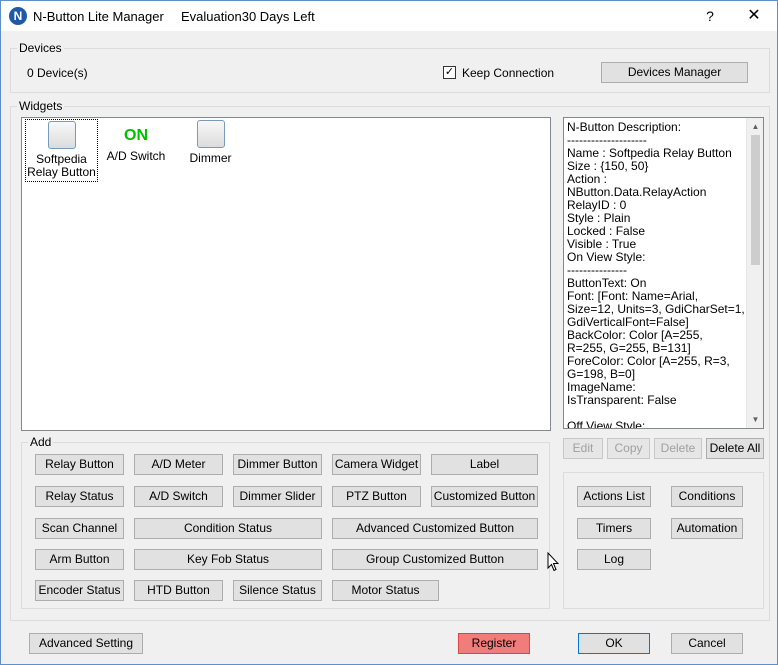 This screenshot has height=665, width=778. I want to click on add-label: Label, so click(484, 464).